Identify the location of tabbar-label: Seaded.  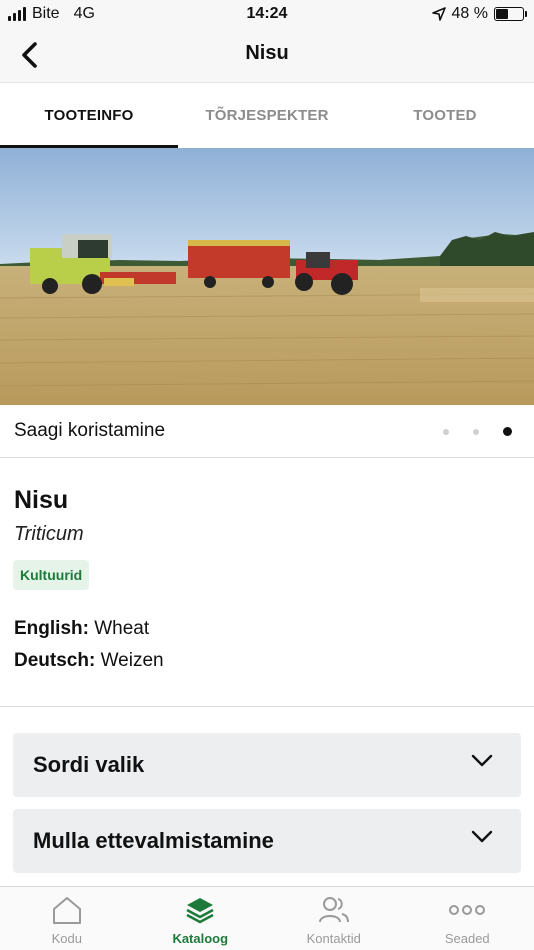
(467, 938).